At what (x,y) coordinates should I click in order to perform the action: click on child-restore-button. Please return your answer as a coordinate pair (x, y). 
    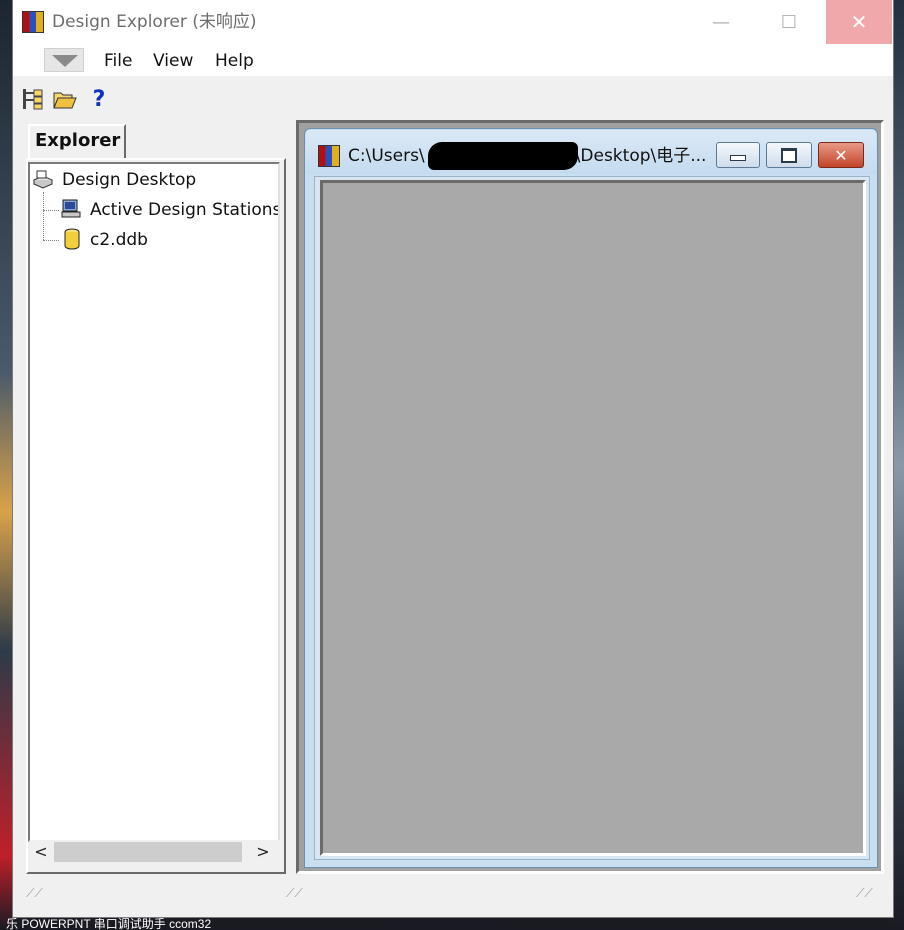
    Looking at the image, I should click on (789, 155).